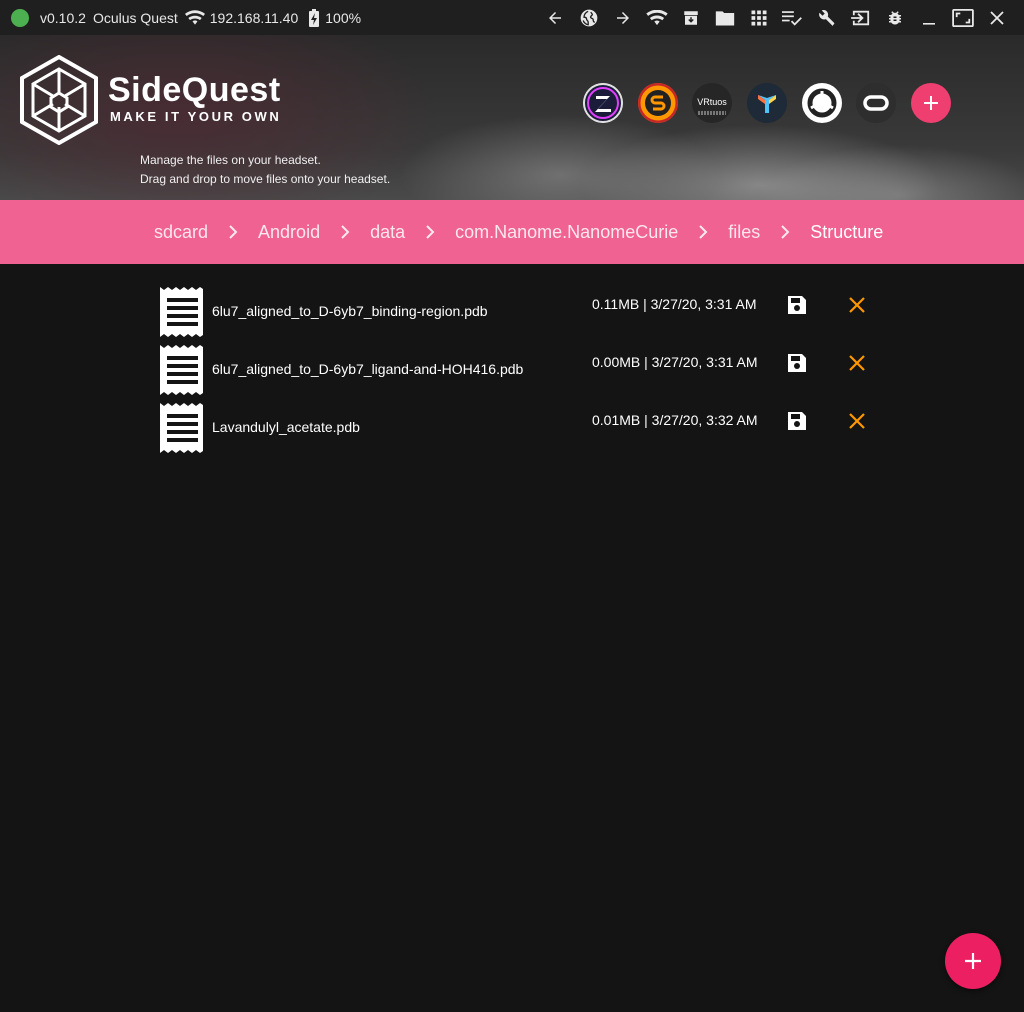 The height and width of the screenshot is (1012, 1024). What do you see at coordinates (744, 232) in the screenshot?
I see `breadcrumb-item-files: files` at bounding box center [744, 232].